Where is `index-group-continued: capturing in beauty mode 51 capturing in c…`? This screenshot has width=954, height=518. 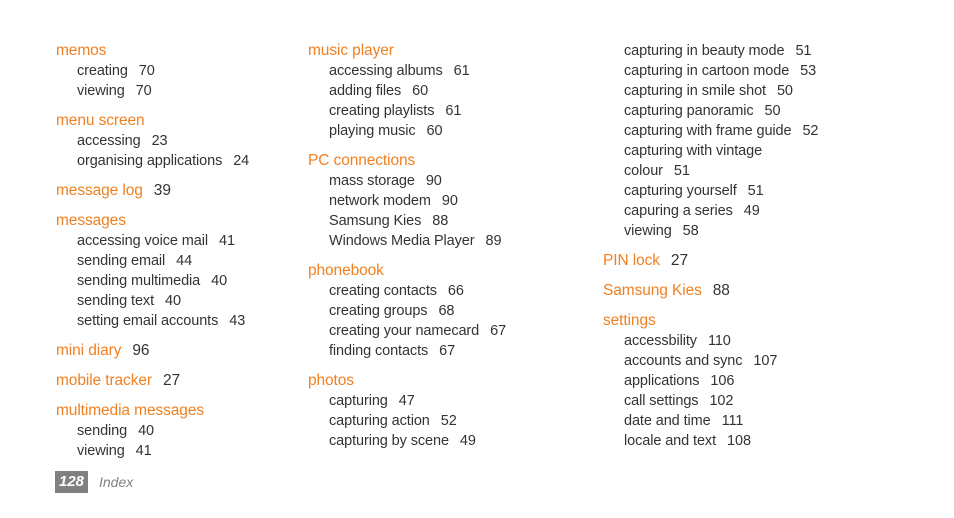
index-group-continued: capturing in beauty mode 51 capturing in c… is located at coordinates (778, 141).